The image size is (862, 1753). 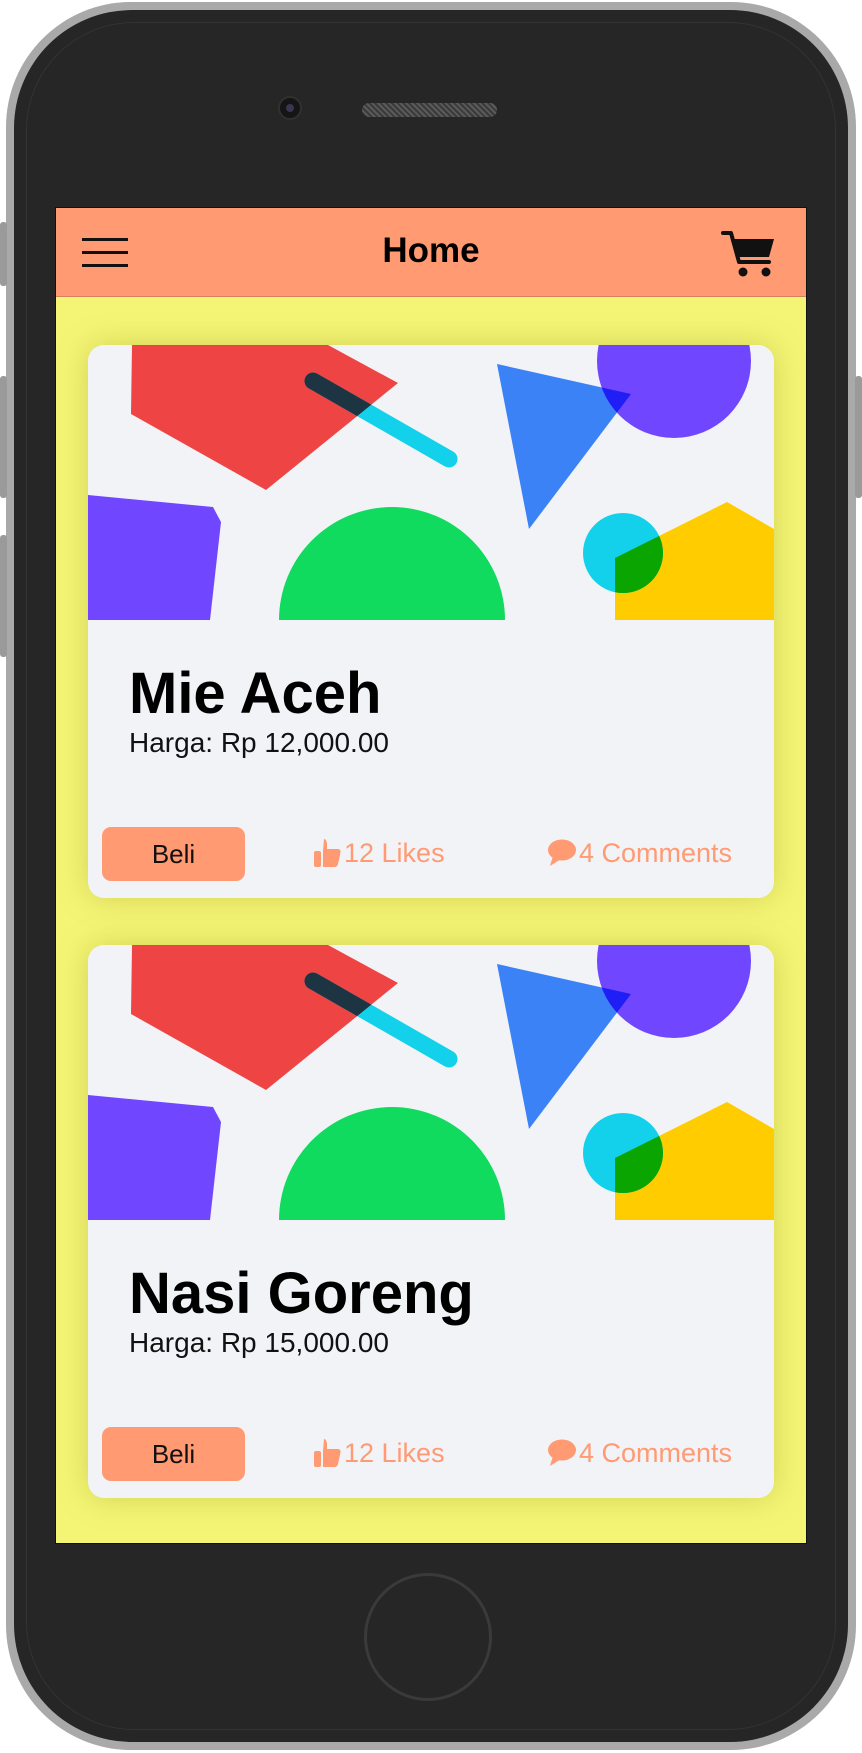 I want to click on front-camera, so click(x=290, y=108).